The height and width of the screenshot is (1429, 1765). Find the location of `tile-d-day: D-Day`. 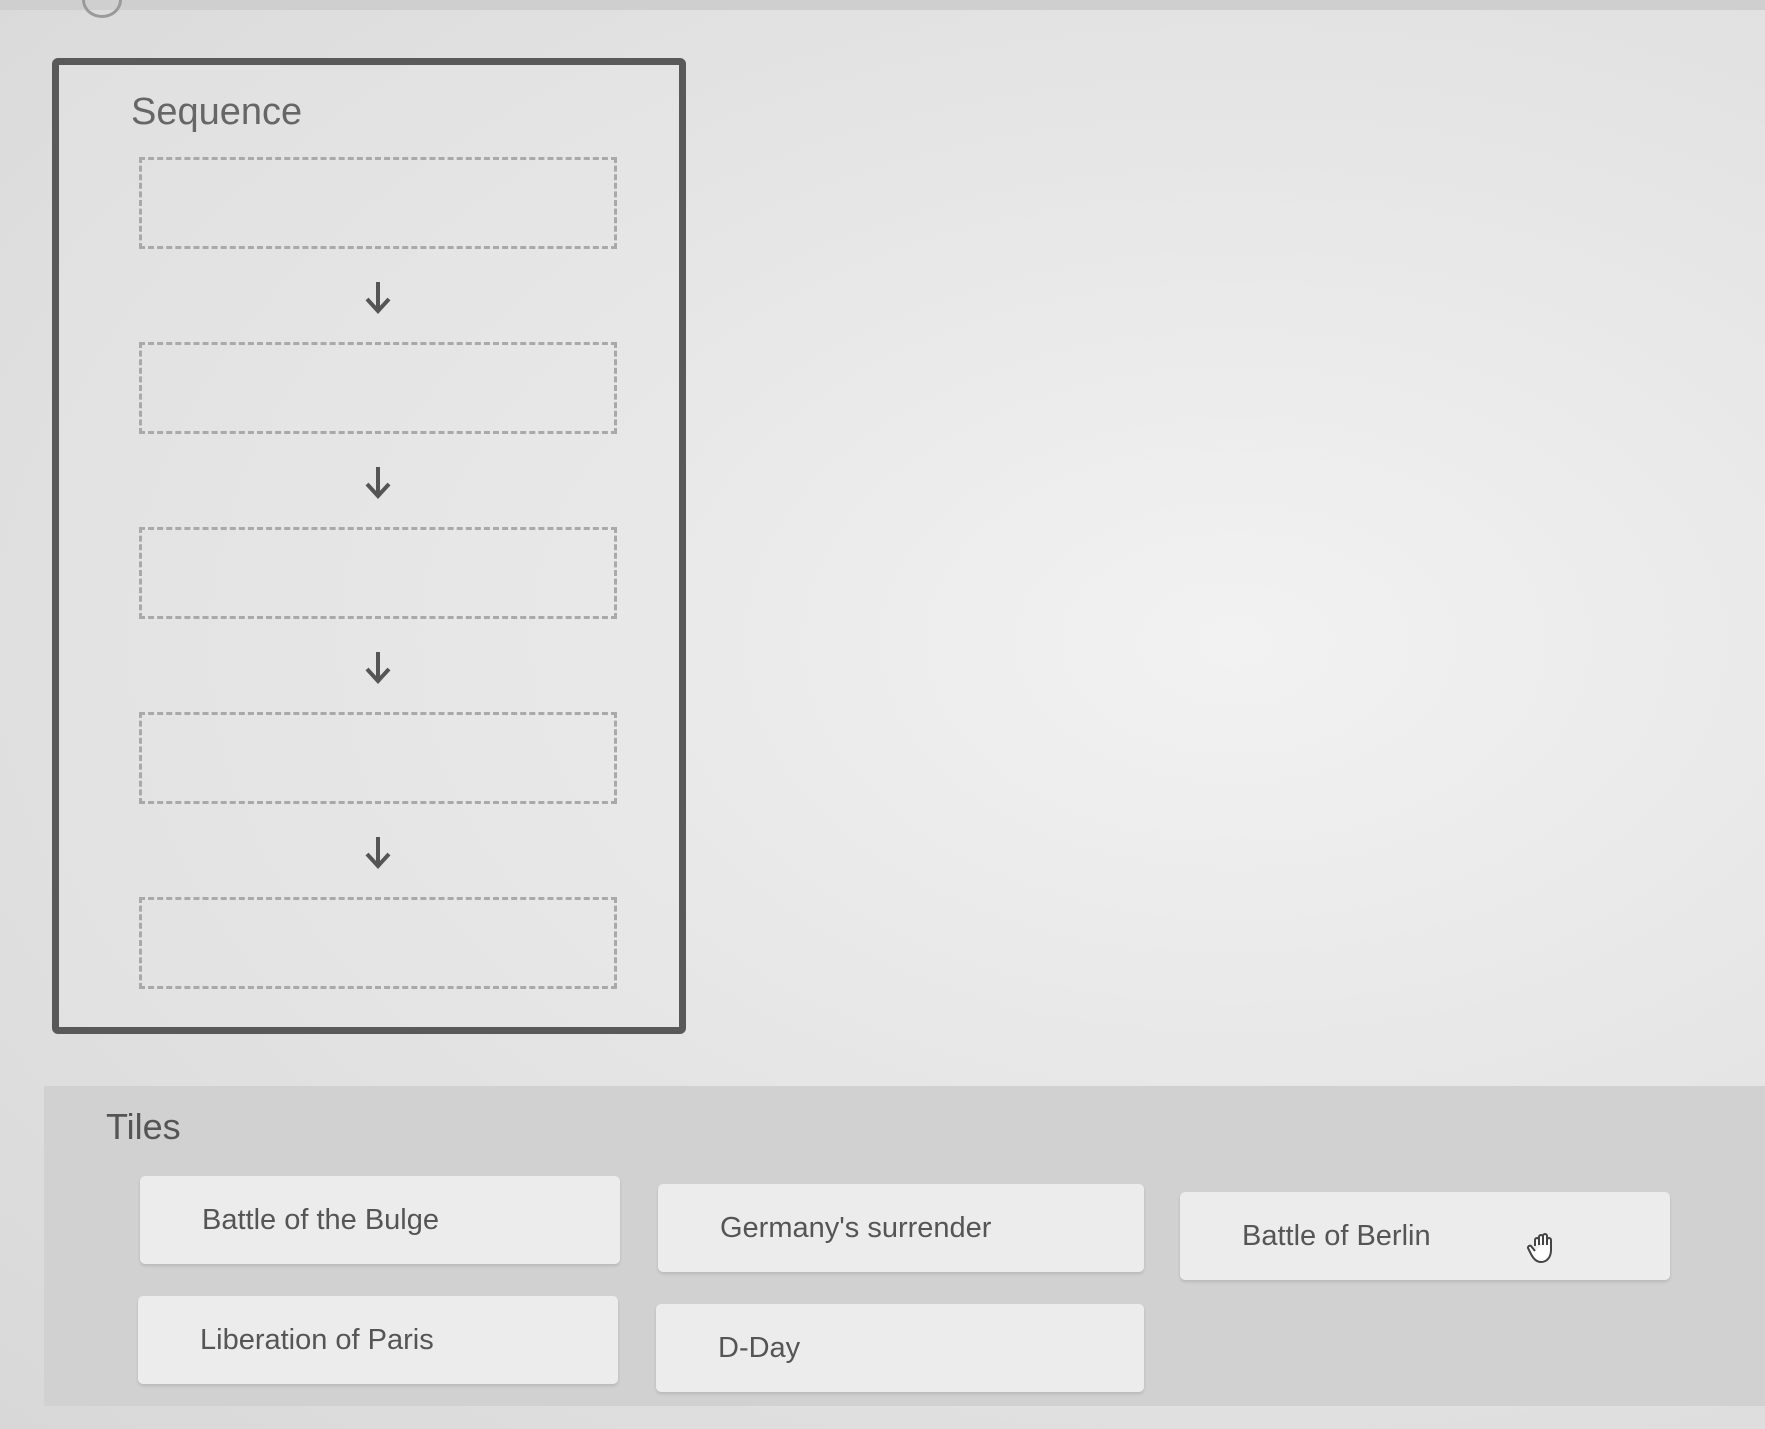

tile-d-day: D-Day is located at coordinates (900, 1348).